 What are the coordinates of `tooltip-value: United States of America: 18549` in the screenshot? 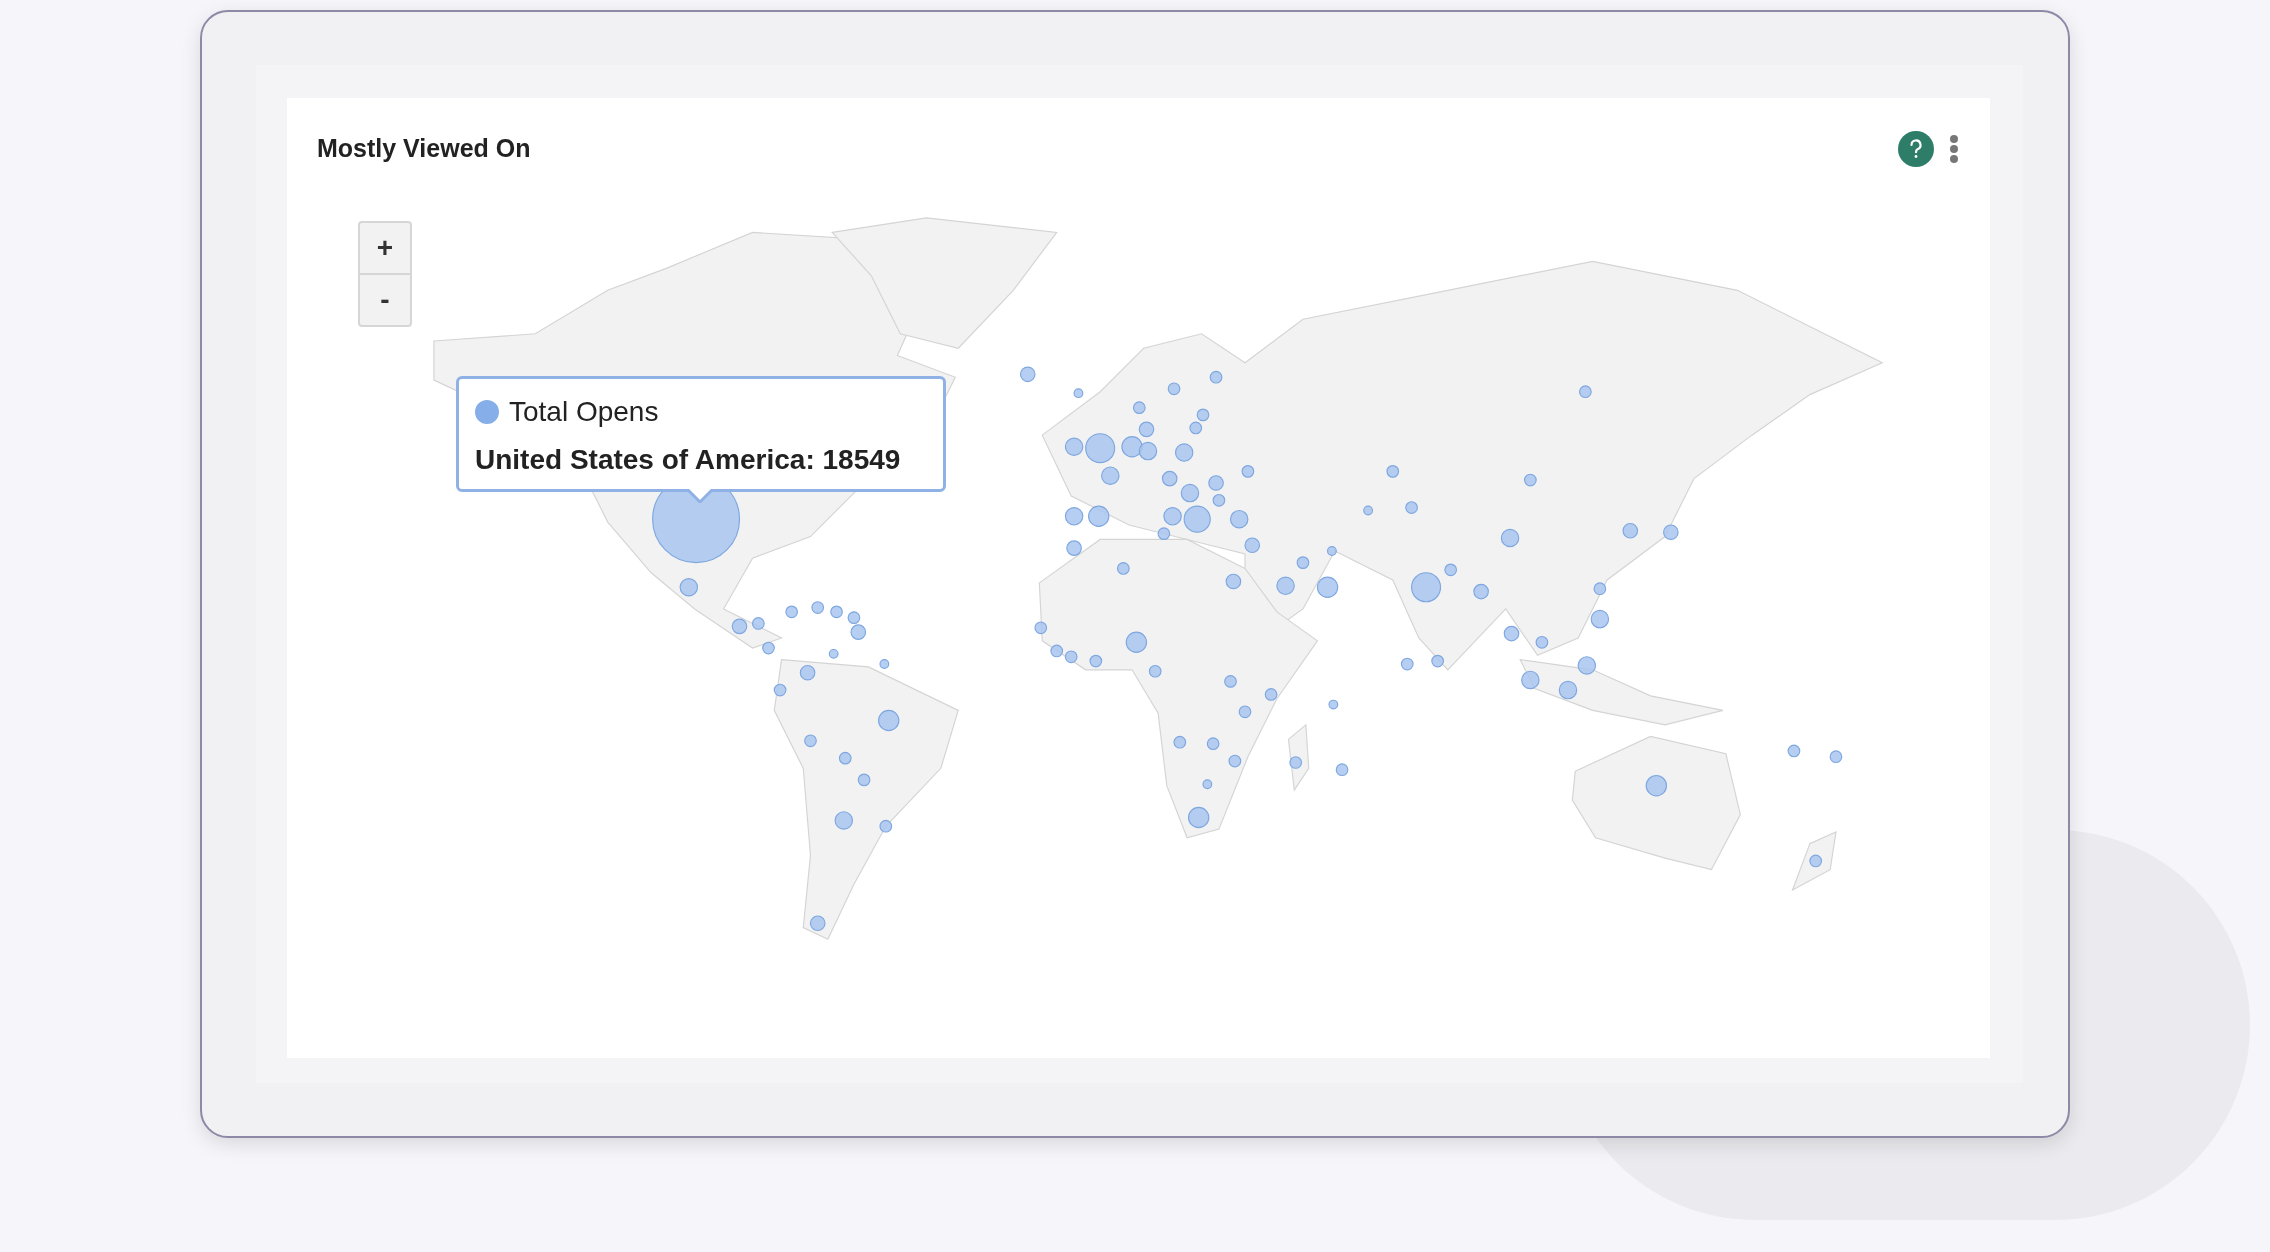 It's located at (688, 460).